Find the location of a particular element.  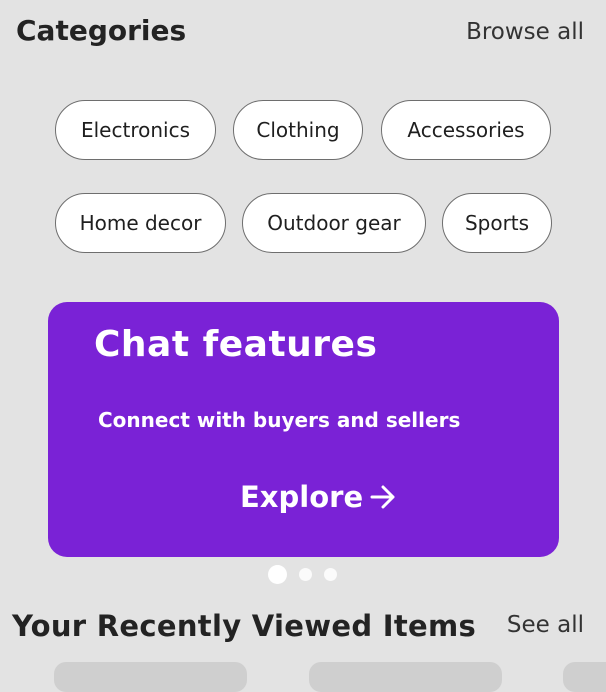

category-chip-clothing: Clothing is located at coordinates (298, 130).